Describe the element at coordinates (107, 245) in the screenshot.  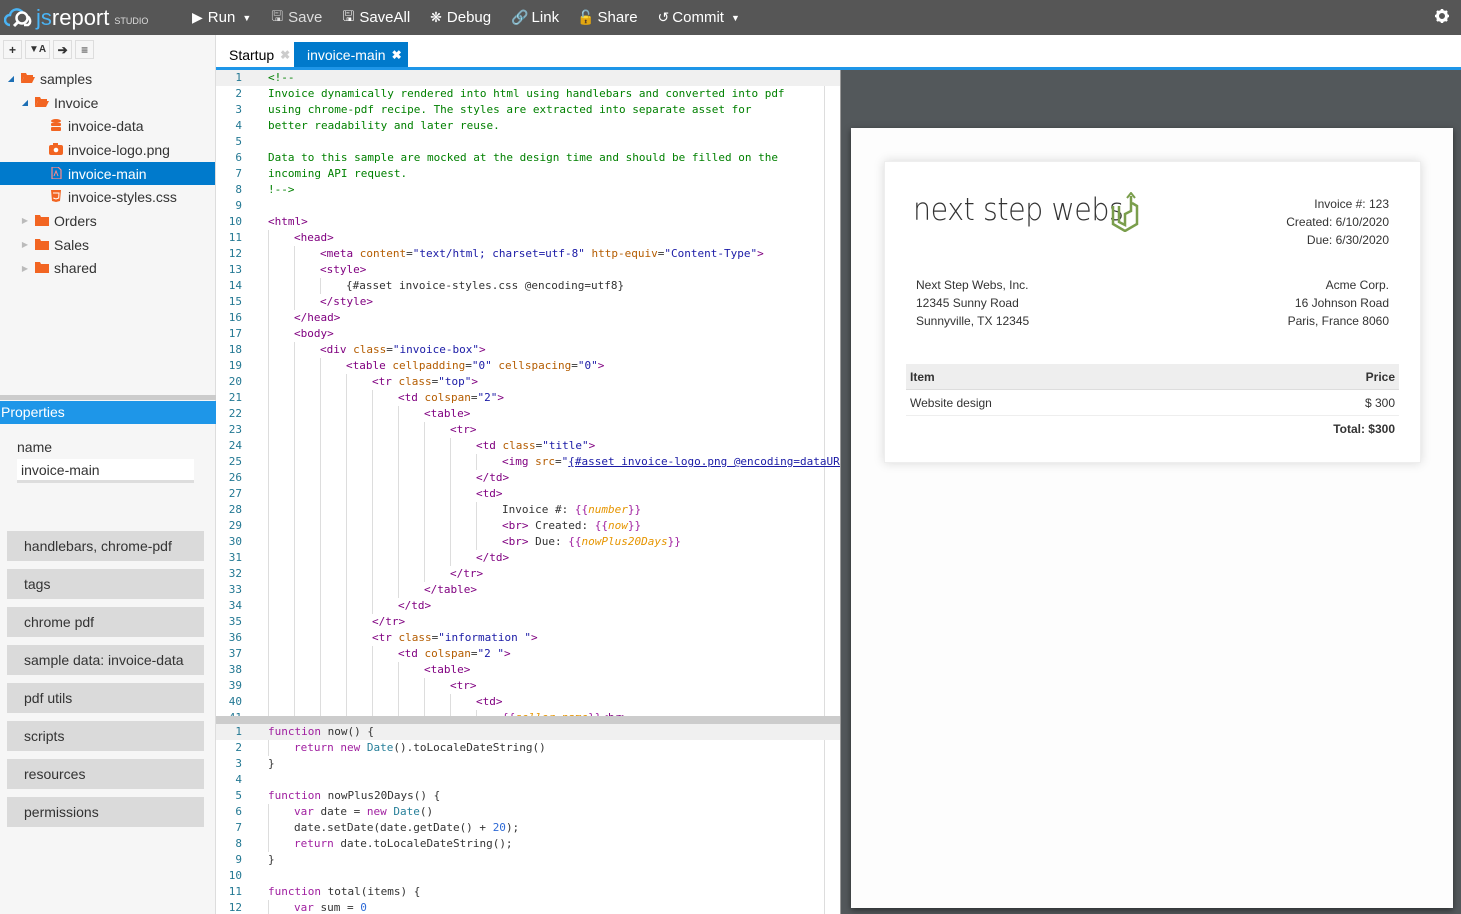
I see `tree-item-sales: ▶ Sales` at that location.